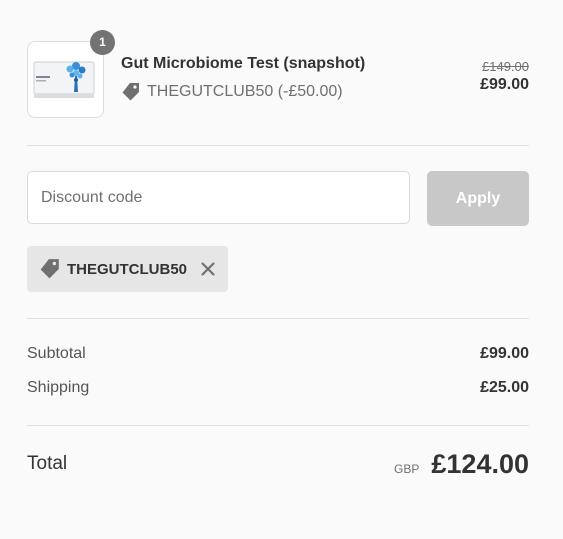 The height and width of the screenshot is (539, 563). I want to click on shipping-value: £25.00, so click(504, 387).